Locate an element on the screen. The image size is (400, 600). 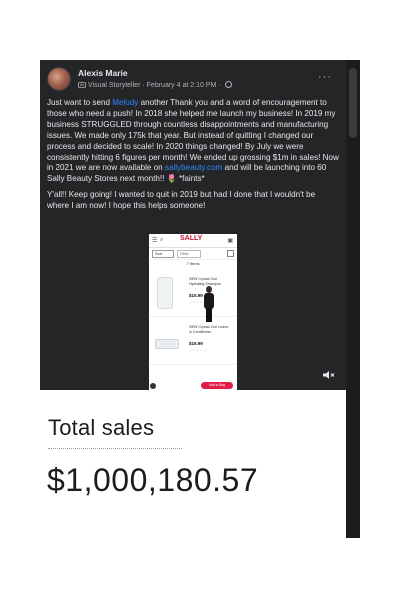
product-price: $16.99 is located at coordinates (196, 343).